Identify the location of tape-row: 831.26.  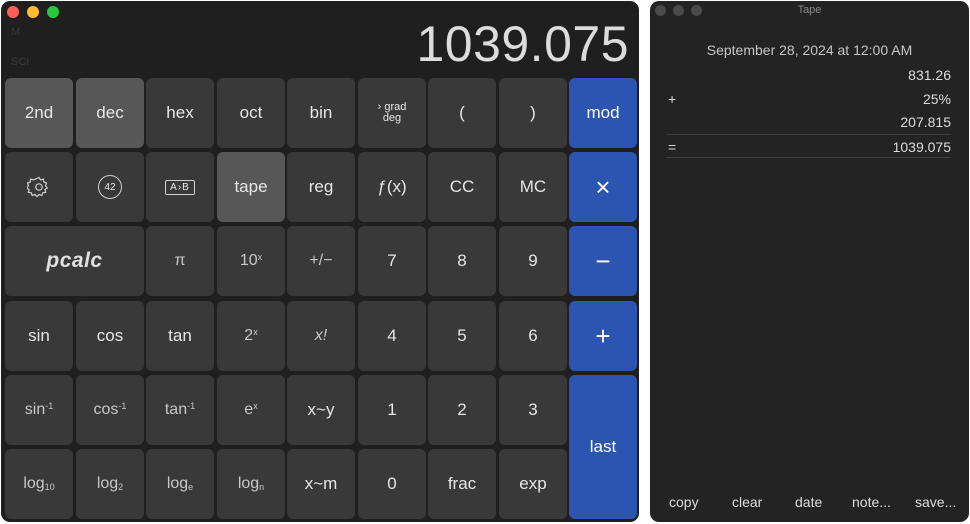
(808, 74).